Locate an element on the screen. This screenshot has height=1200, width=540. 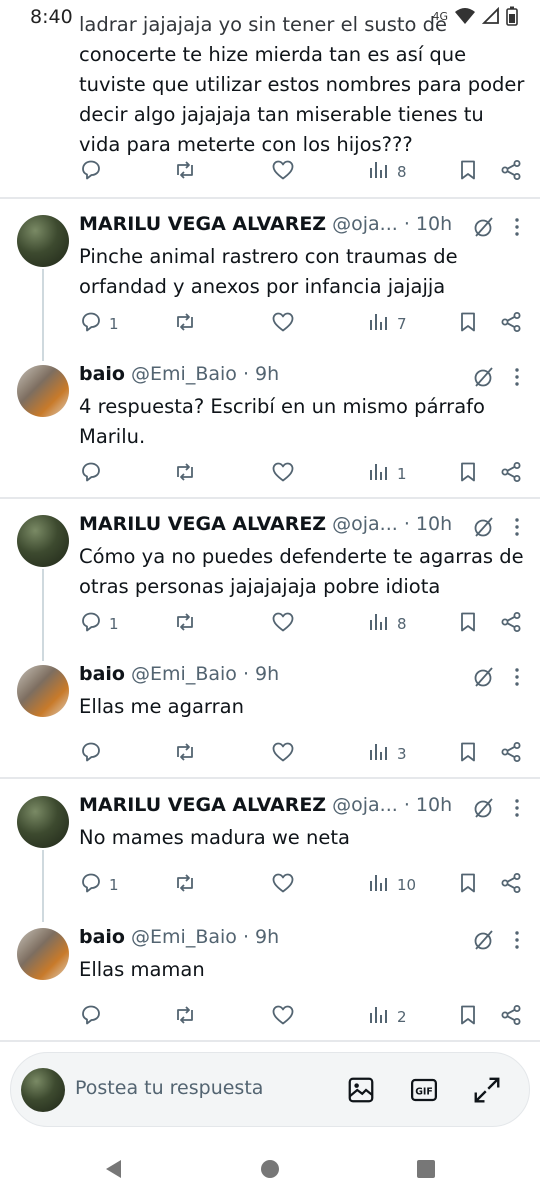
views-button: 7 is located at coordinates (387, 324).